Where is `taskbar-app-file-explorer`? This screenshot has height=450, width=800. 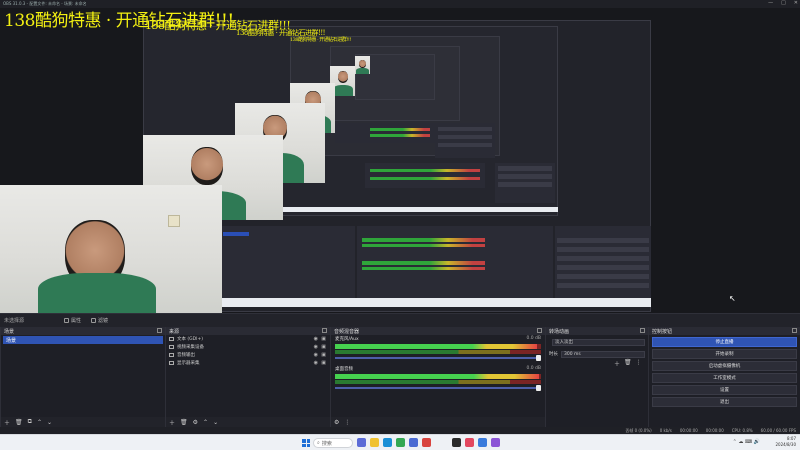
taskbar-app-file-explorer is located at coordinates (374, 442).